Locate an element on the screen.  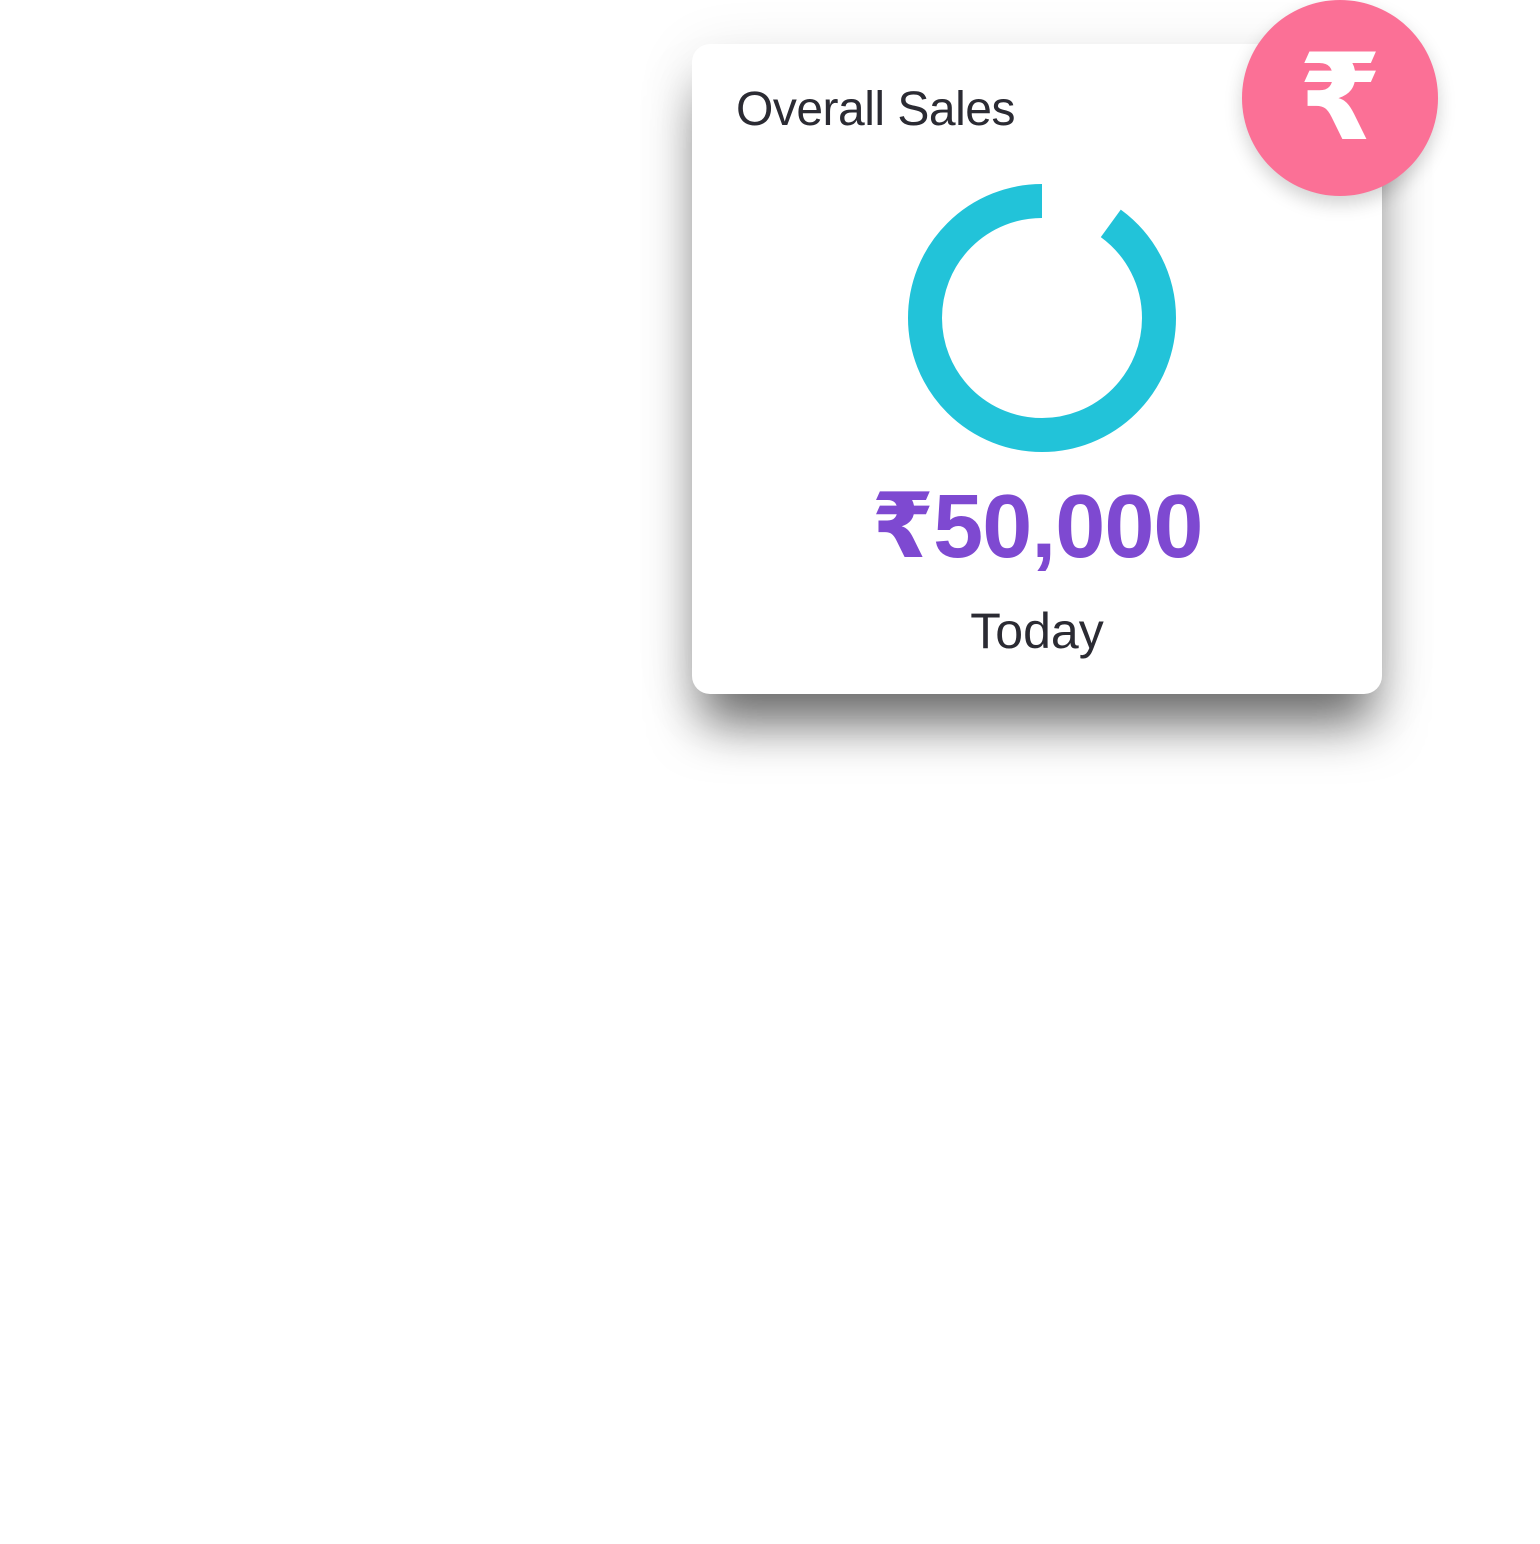
rupee-icon-glyph: ₹ is located at coordinates (1340, 98).